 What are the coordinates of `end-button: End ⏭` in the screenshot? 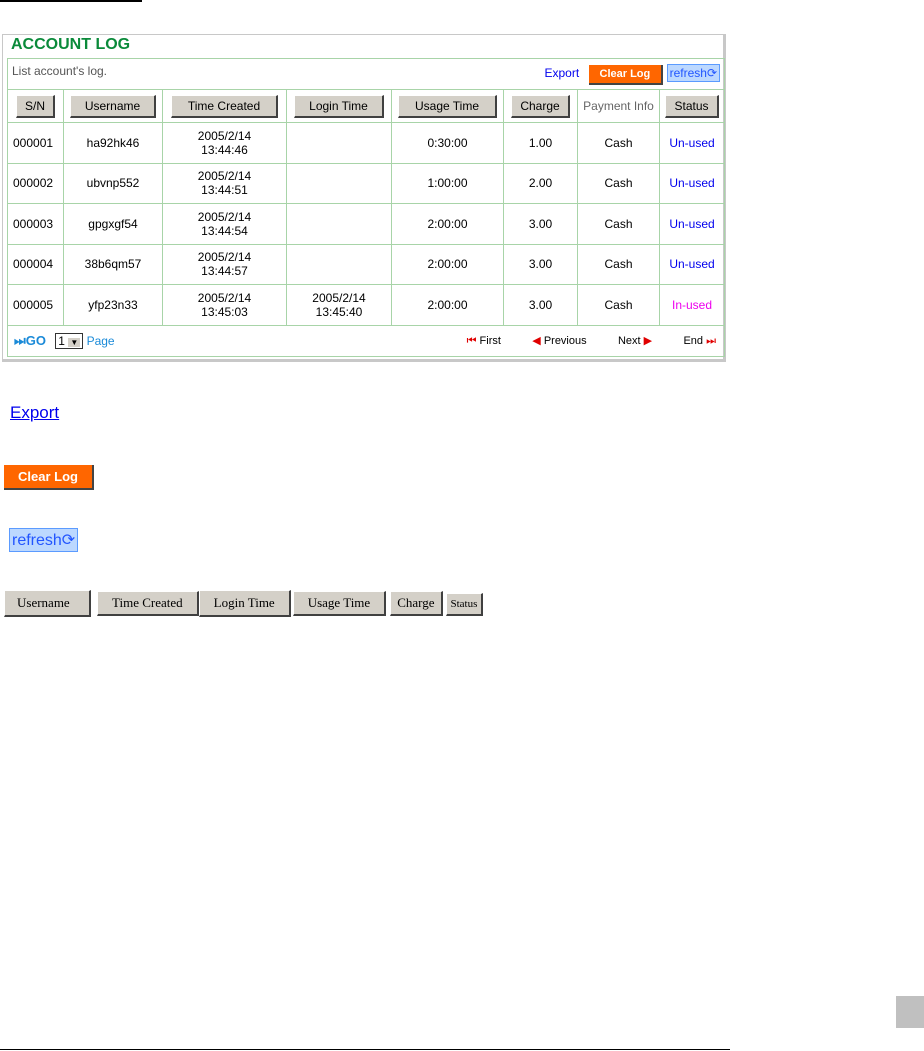 It's located at (699, 341).